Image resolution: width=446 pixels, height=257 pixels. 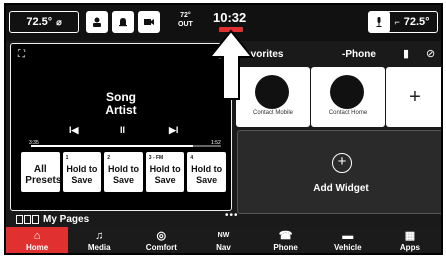 I want to click on artist-name: Artist, so click(x=121, y=110).